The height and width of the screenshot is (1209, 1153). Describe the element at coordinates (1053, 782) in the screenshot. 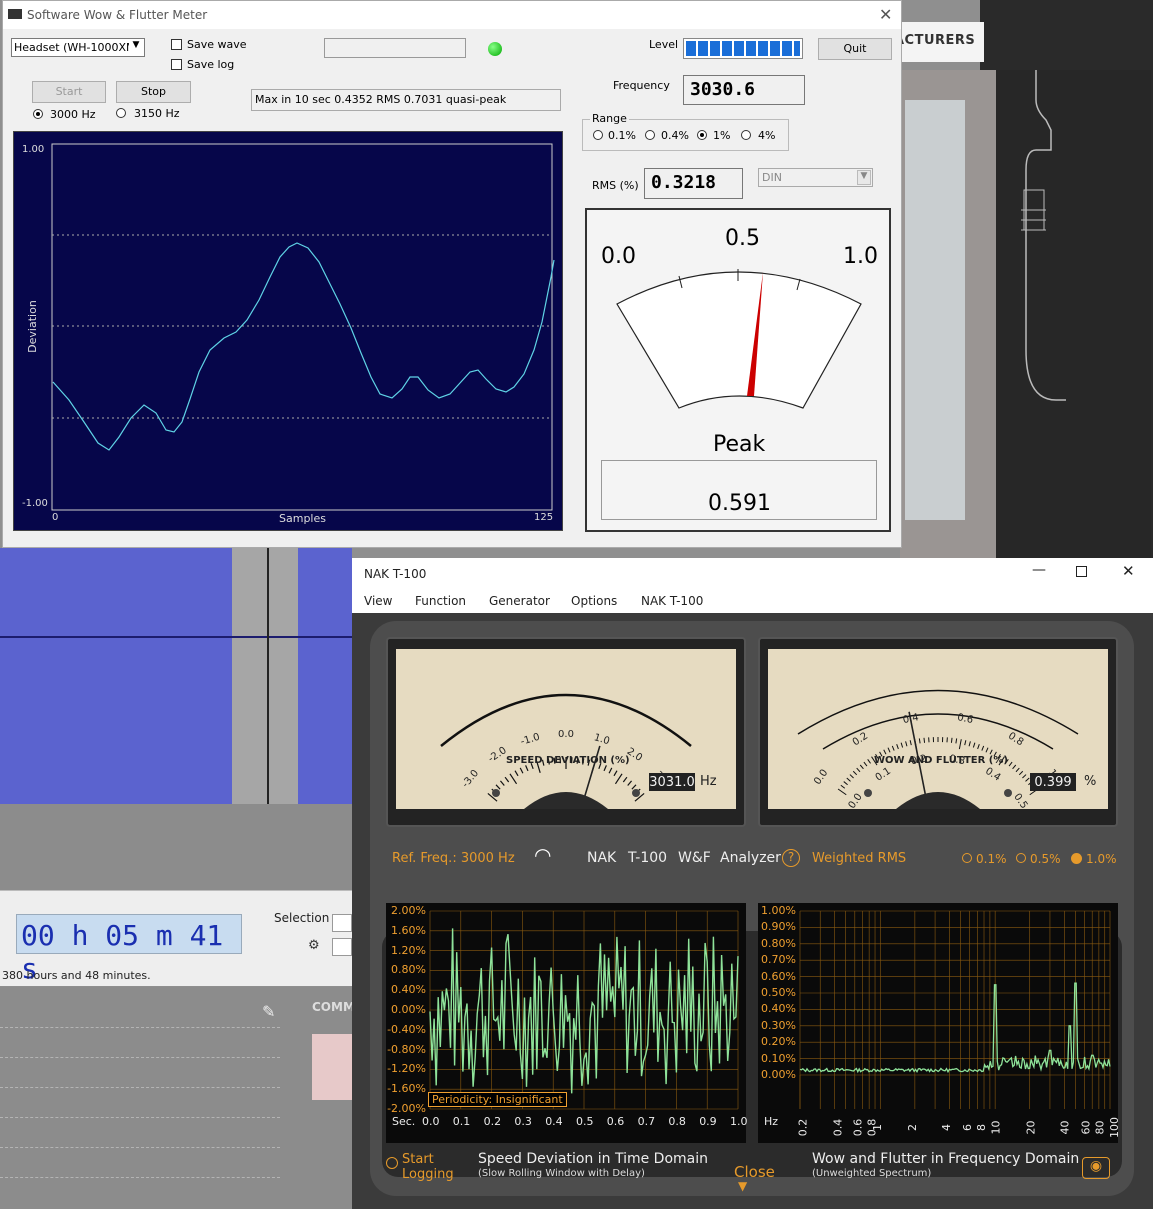

I see `wf-value: 0.399` at that location.